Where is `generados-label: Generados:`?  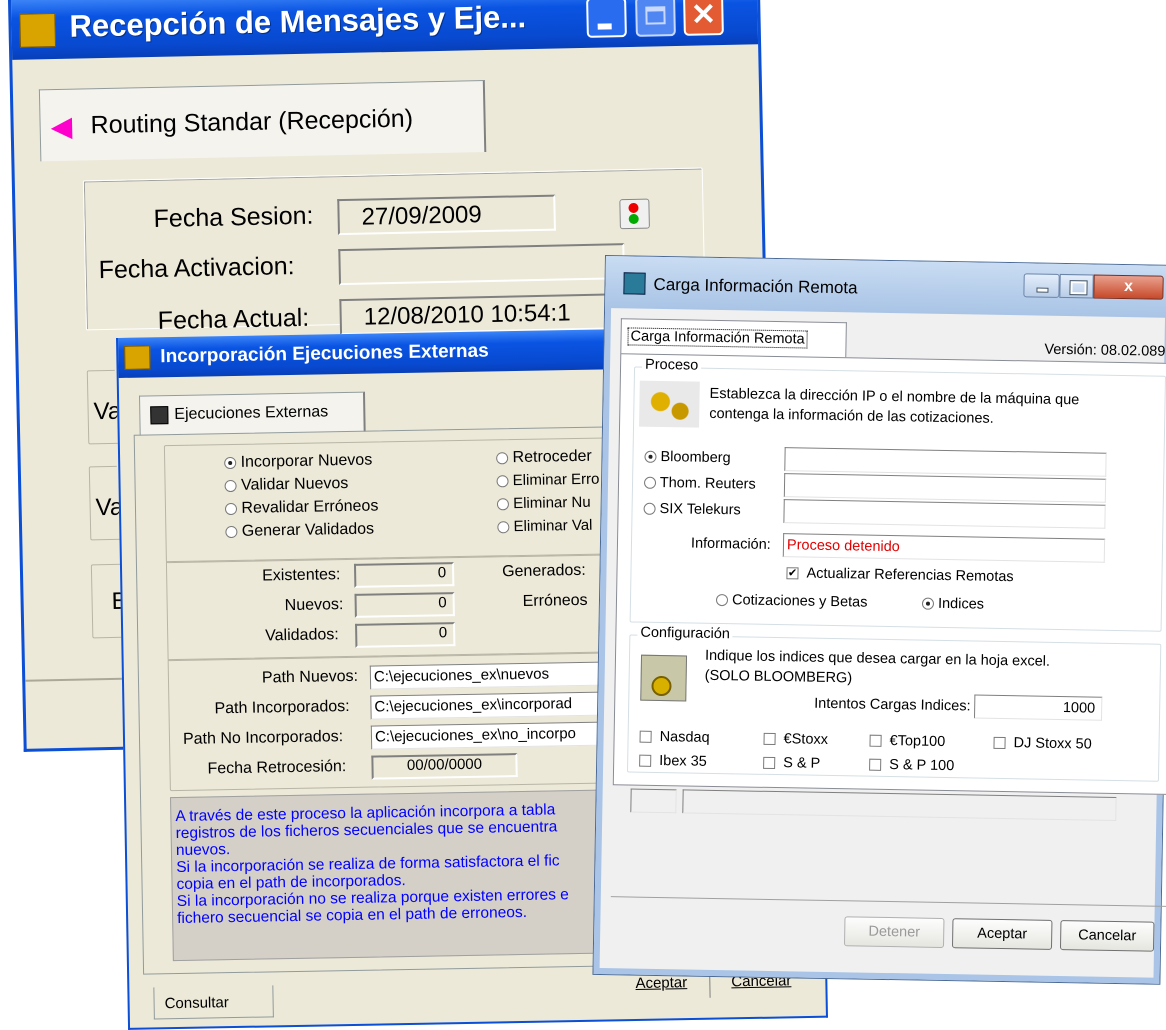
generados-label: Generados: is located at coordinates (543, 571).